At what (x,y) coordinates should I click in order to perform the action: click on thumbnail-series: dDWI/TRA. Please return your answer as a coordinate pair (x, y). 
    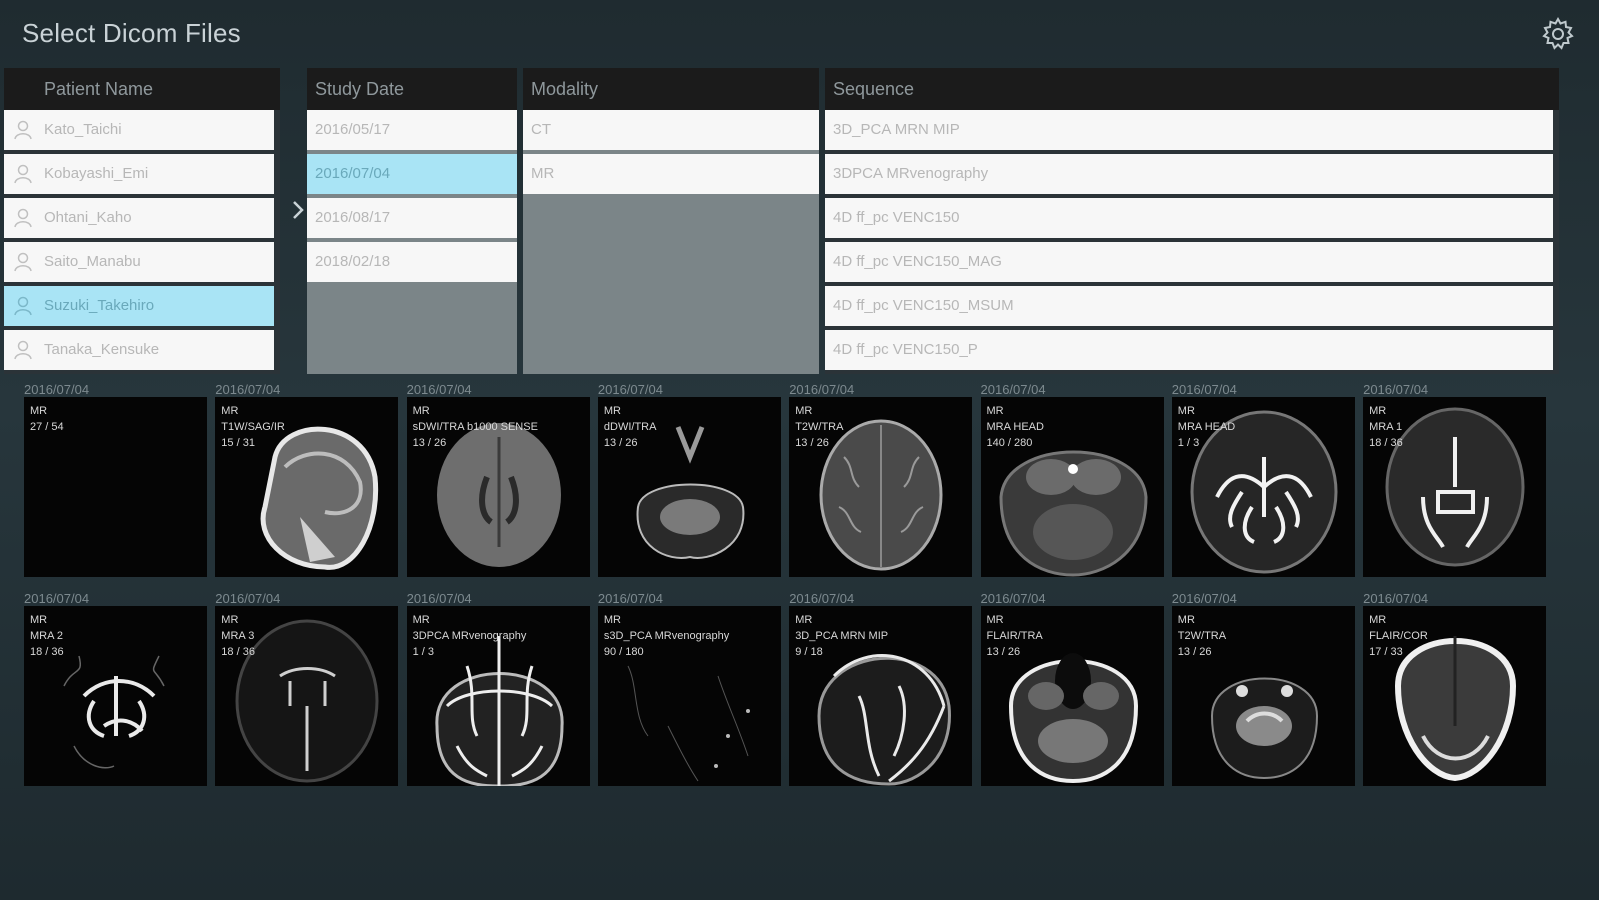
    Looking at the image, I should click on (630, 427).